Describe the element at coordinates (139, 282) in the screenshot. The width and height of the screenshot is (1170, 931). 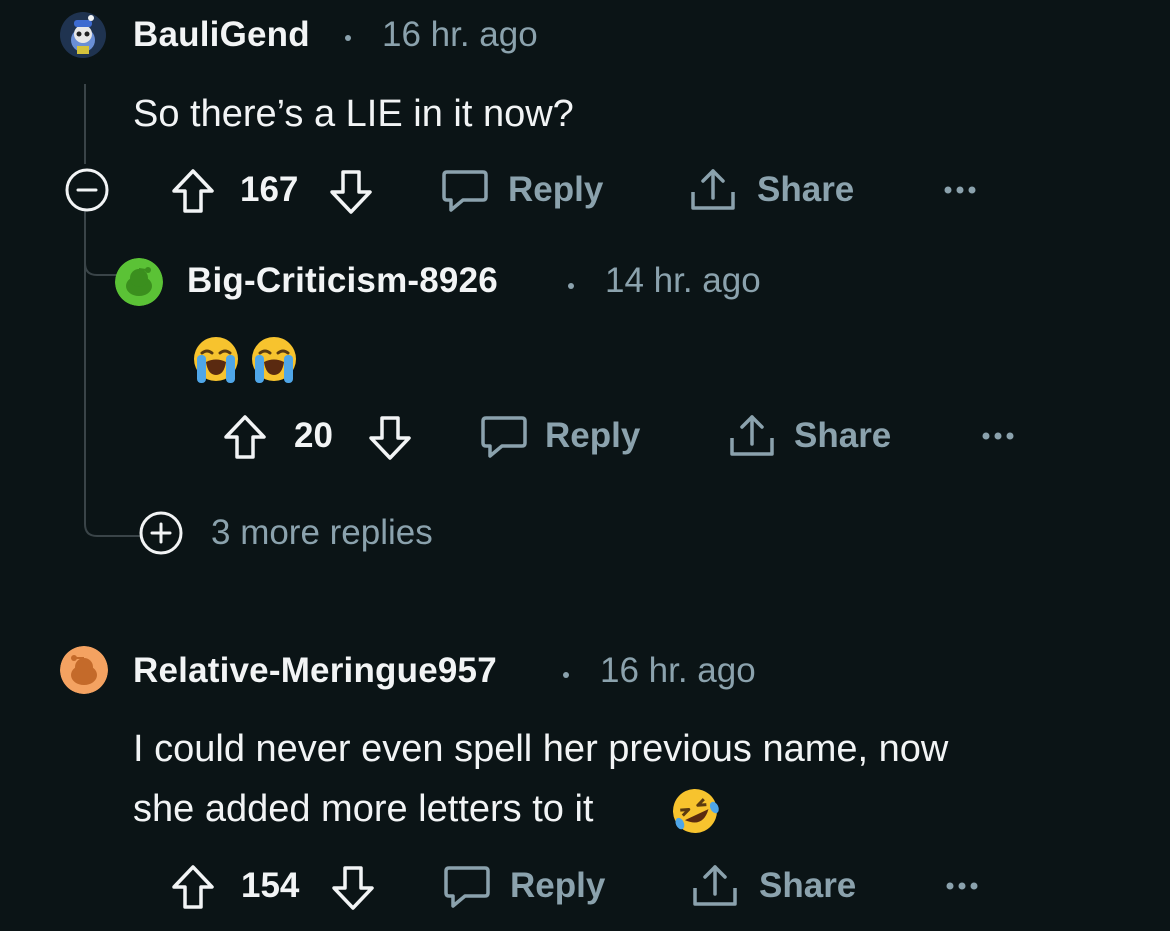
I see `green-snoo-avatar-icon` at that location.